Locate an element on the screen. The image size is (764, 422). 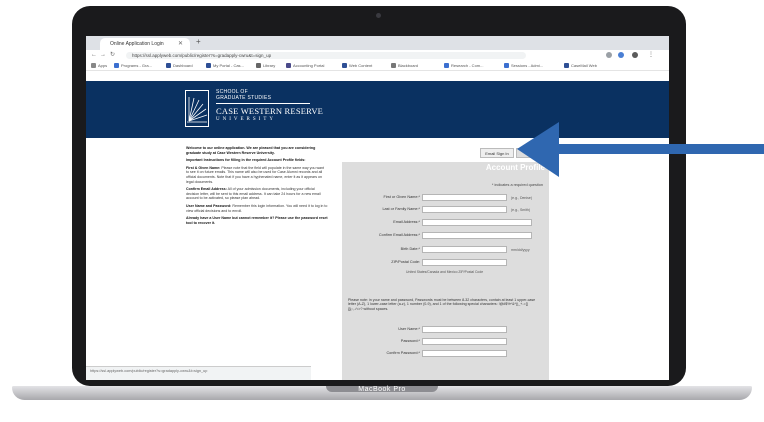
password-label: Password:* is located at coordinates (410, 341).